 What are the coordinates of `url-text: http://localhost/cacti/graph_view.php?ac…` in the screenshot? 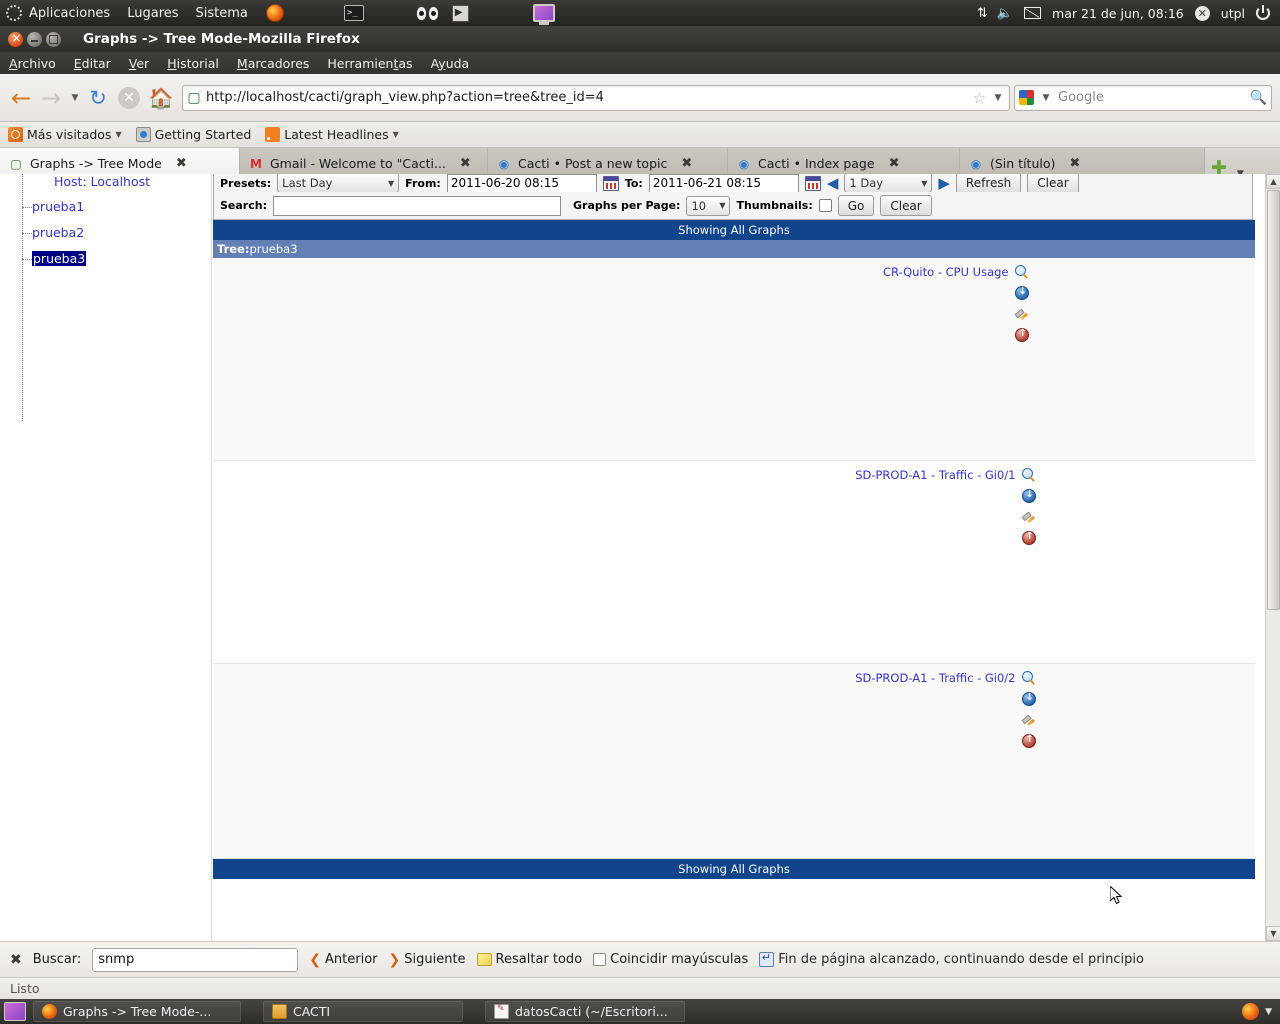 It's located at (587, 97).